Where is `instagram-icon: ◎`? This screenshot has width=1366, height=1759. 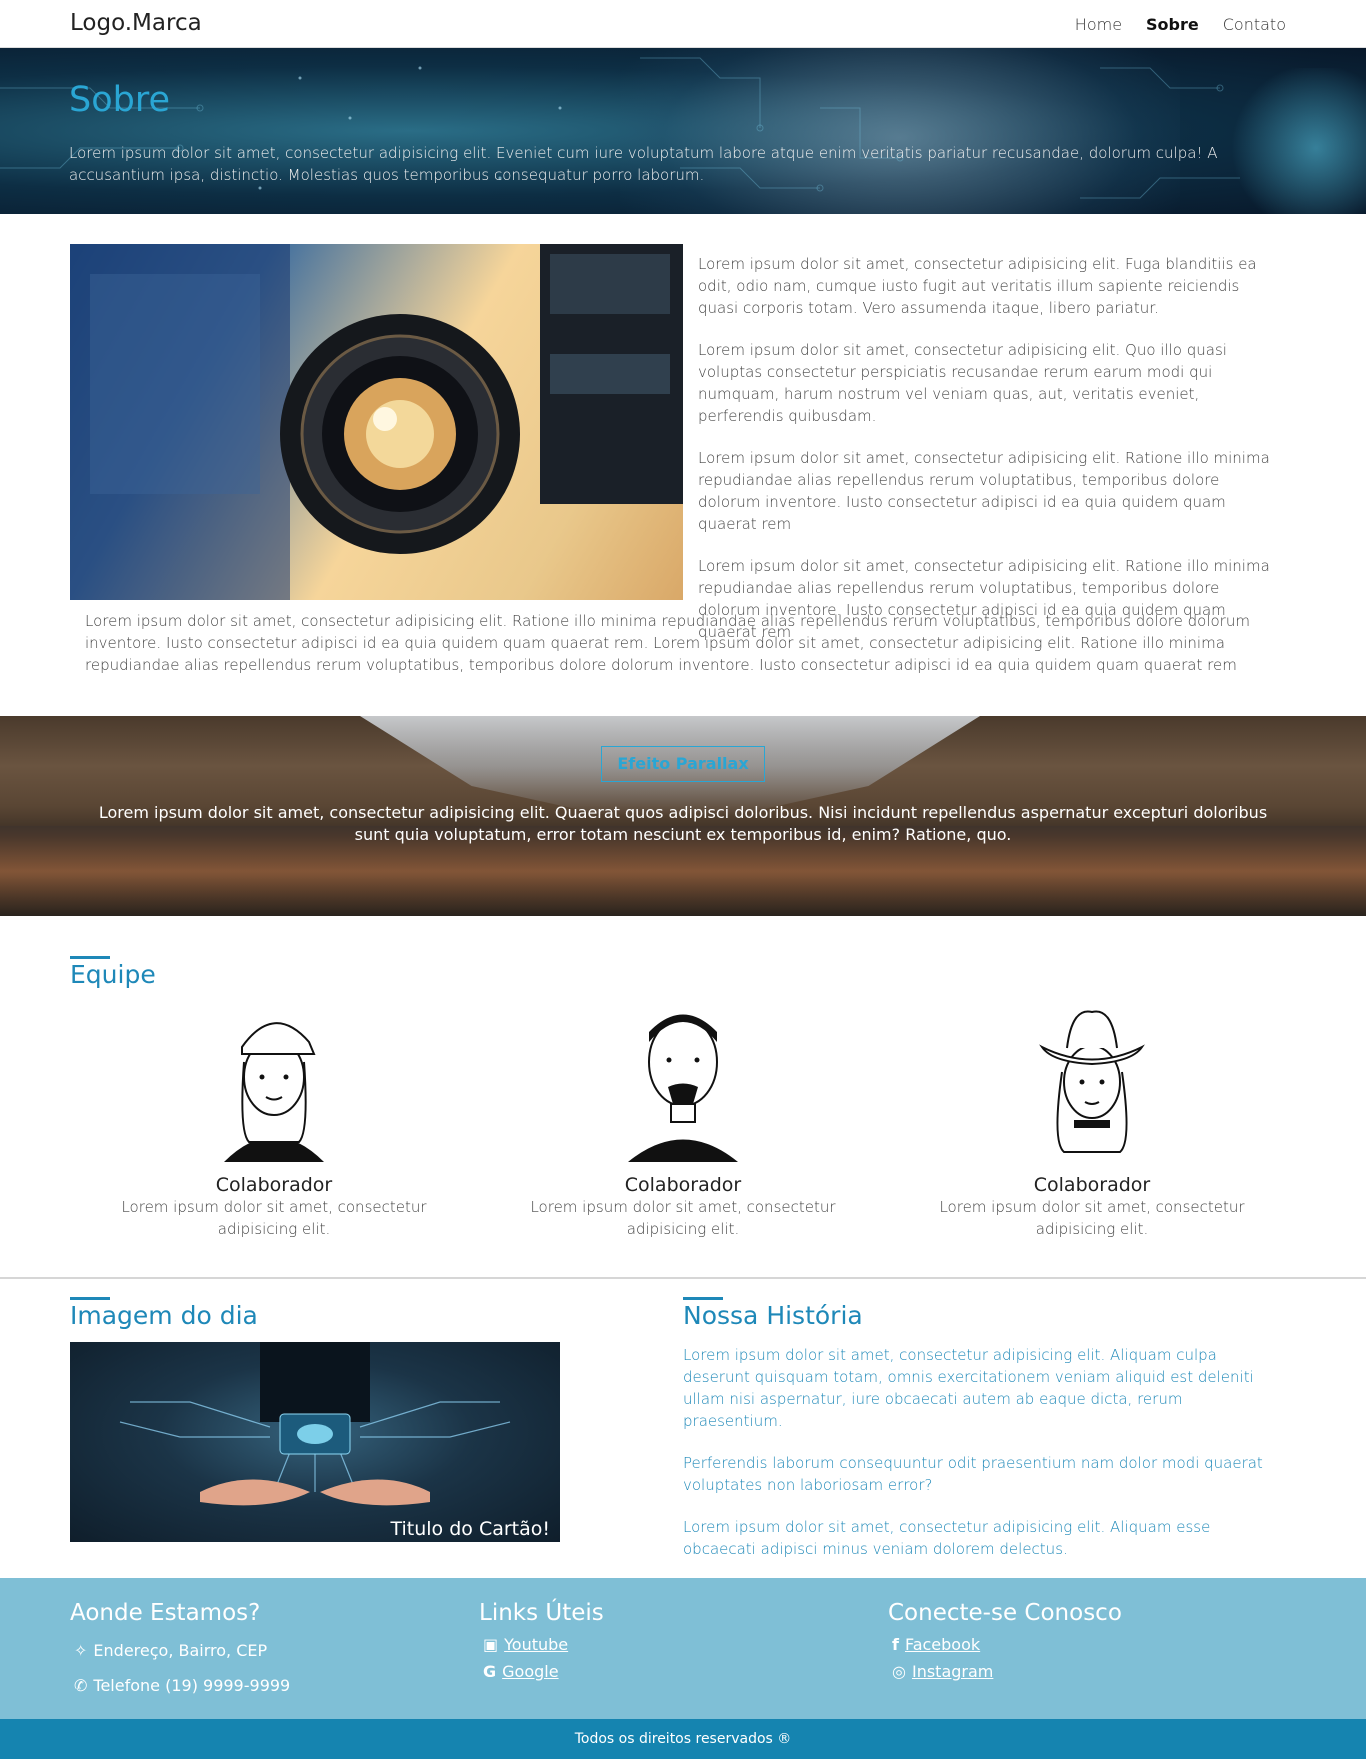
instagram-icon: ◎ is located at coordinates (899, 1671).